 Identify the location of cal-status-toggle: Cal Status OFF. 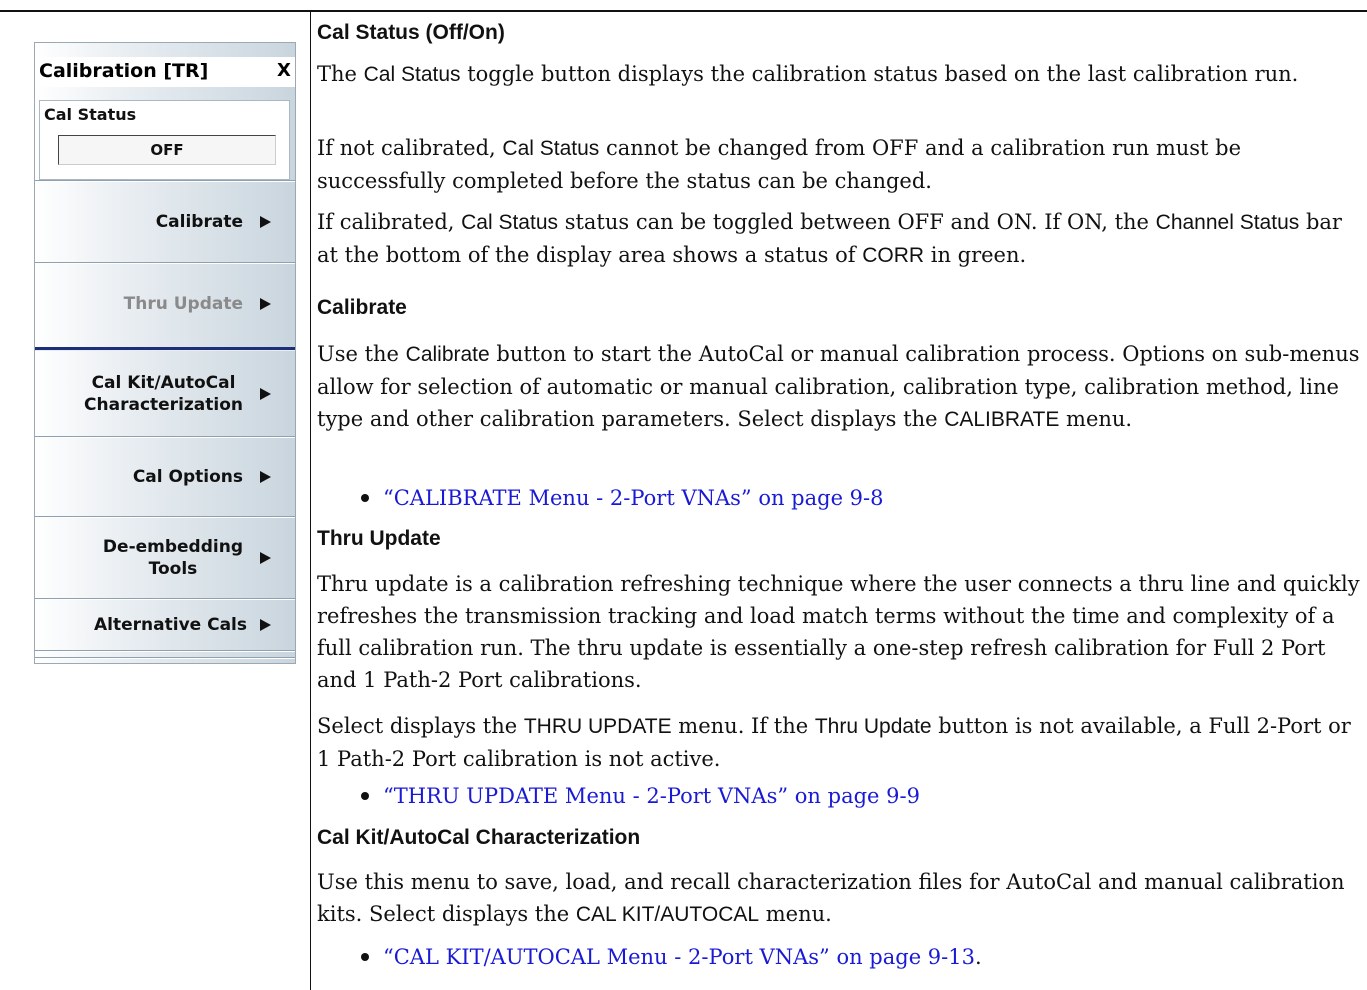
(164, 140).